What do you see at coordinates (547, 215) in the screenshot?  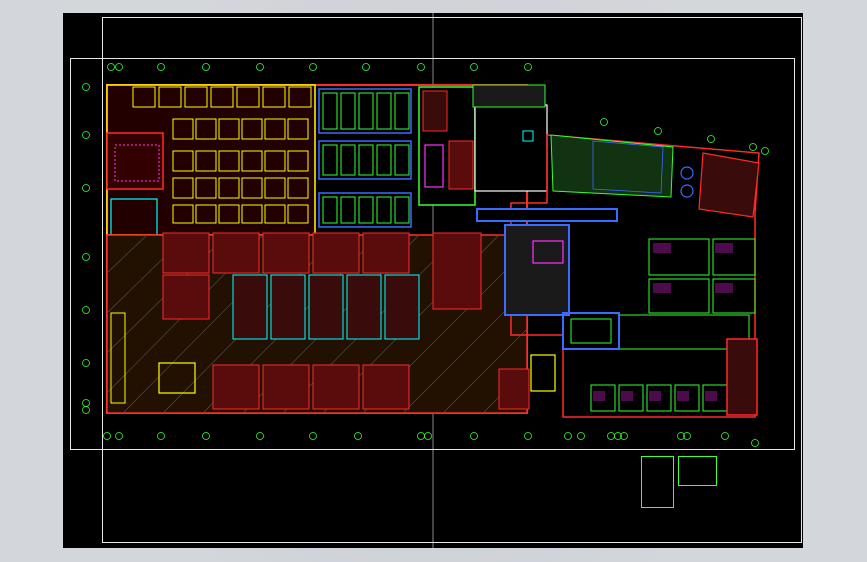 I see `circulation-corridor` at bounding box center [547, 215].